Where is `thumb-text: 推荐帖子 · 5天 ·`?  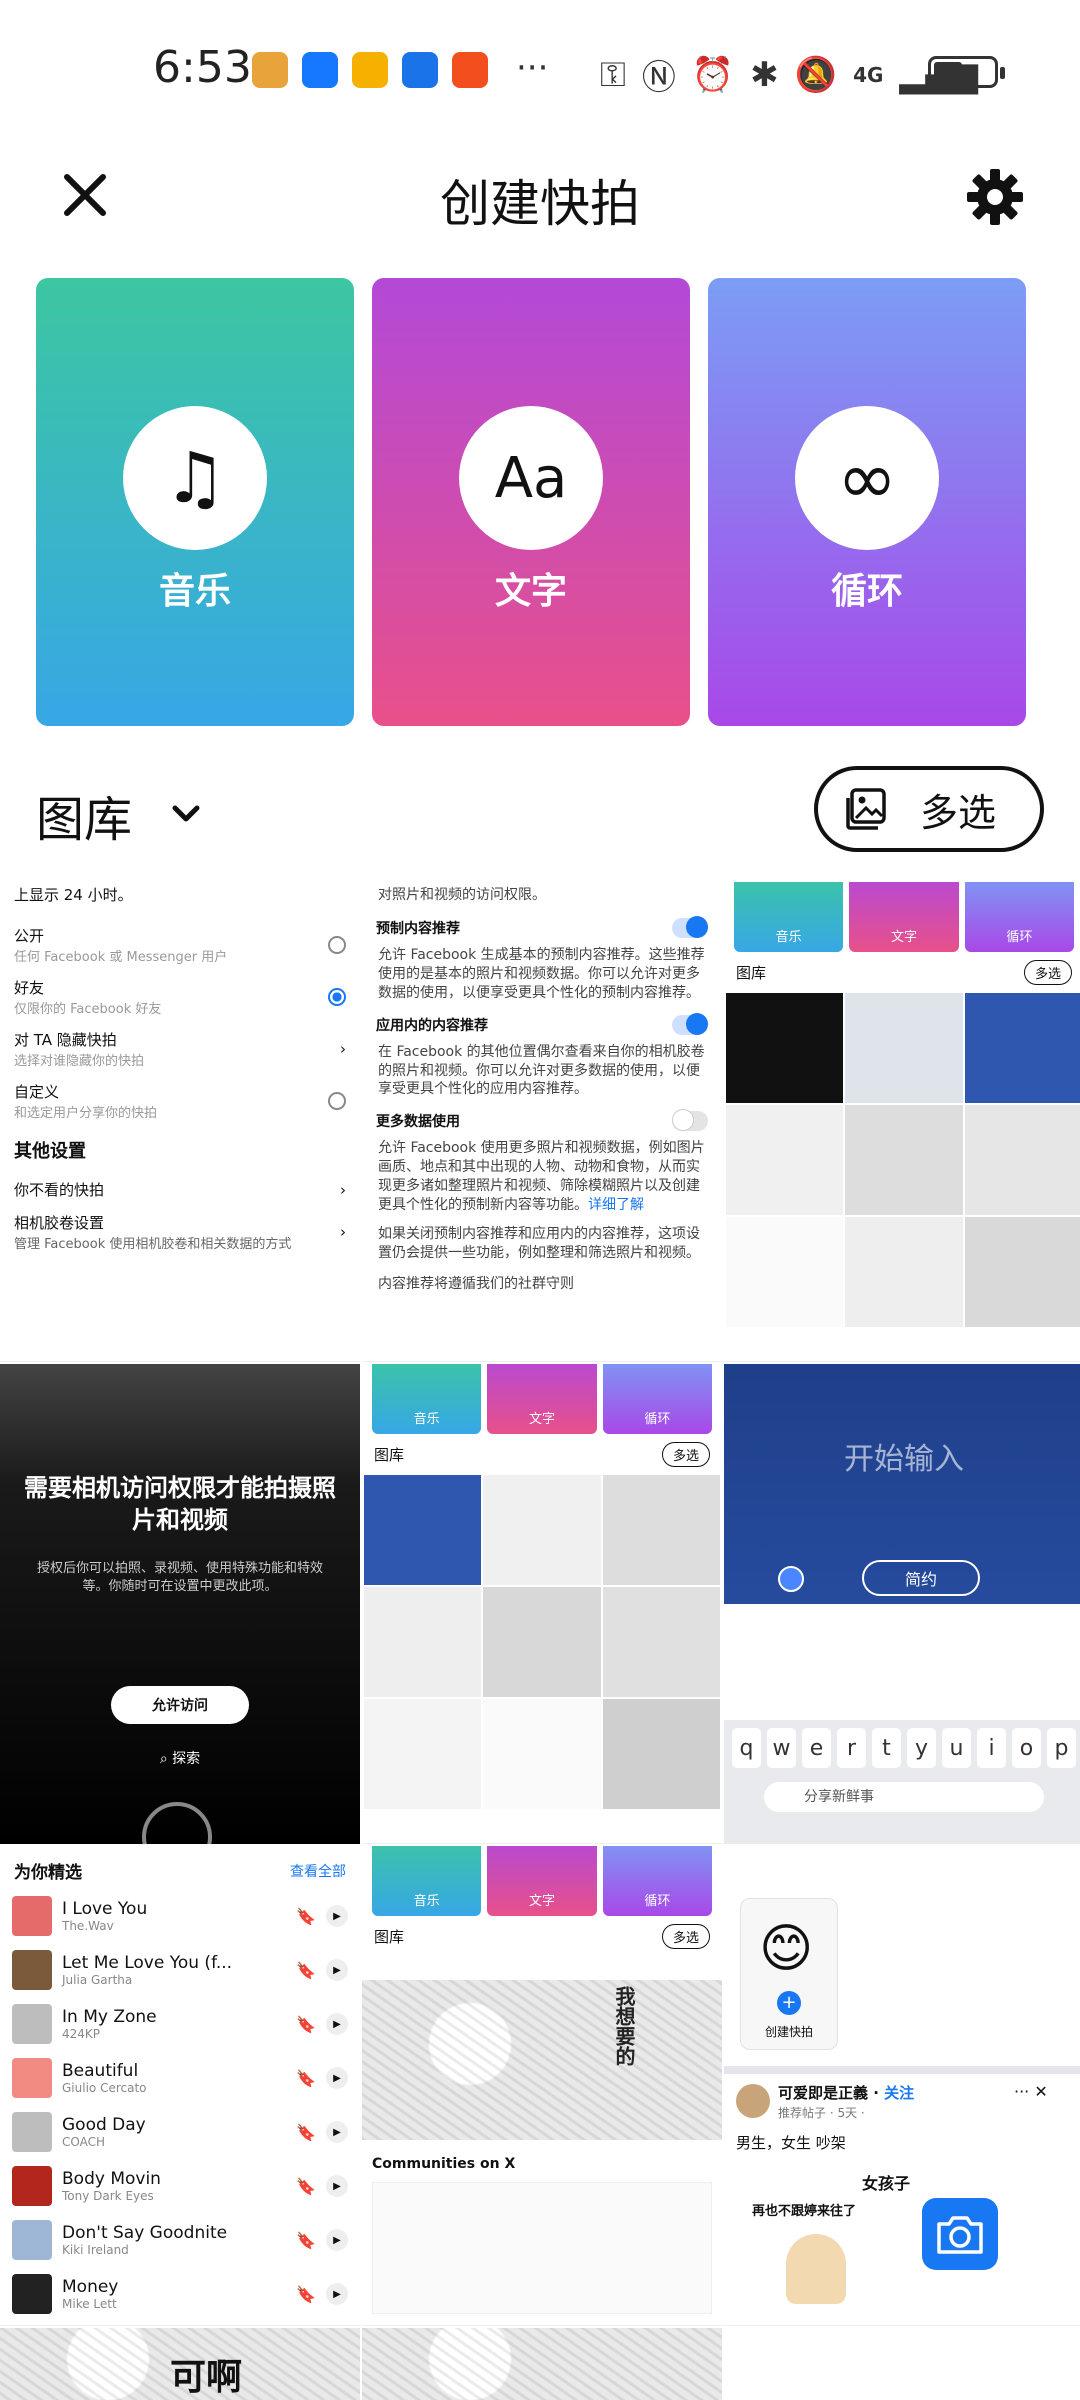
thumb-text: 推荐帖子 · 5天 · is located at coordinates (821, 2113).